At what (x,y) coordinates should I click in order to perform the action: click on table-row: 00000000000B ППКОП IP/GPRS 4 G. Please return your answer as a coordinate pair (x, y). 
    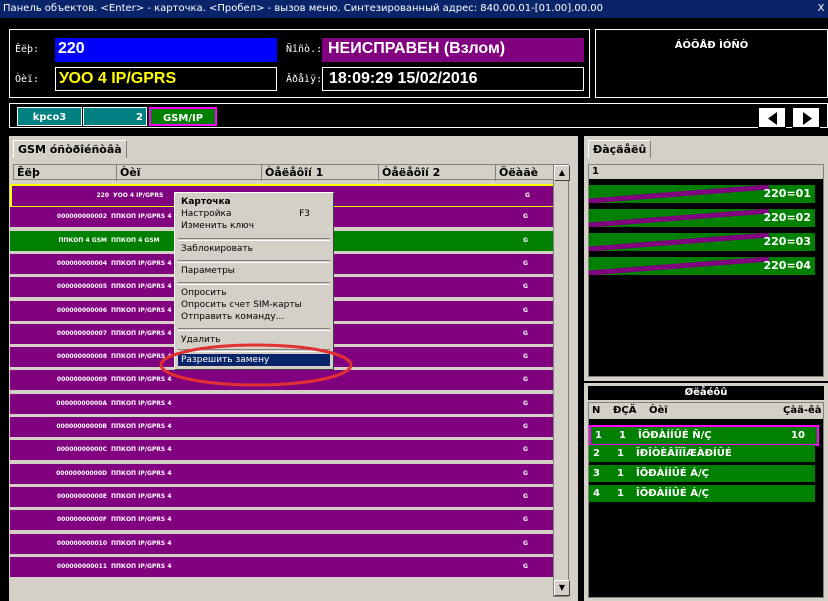
    Looking at the image, I should click on (281, 427).